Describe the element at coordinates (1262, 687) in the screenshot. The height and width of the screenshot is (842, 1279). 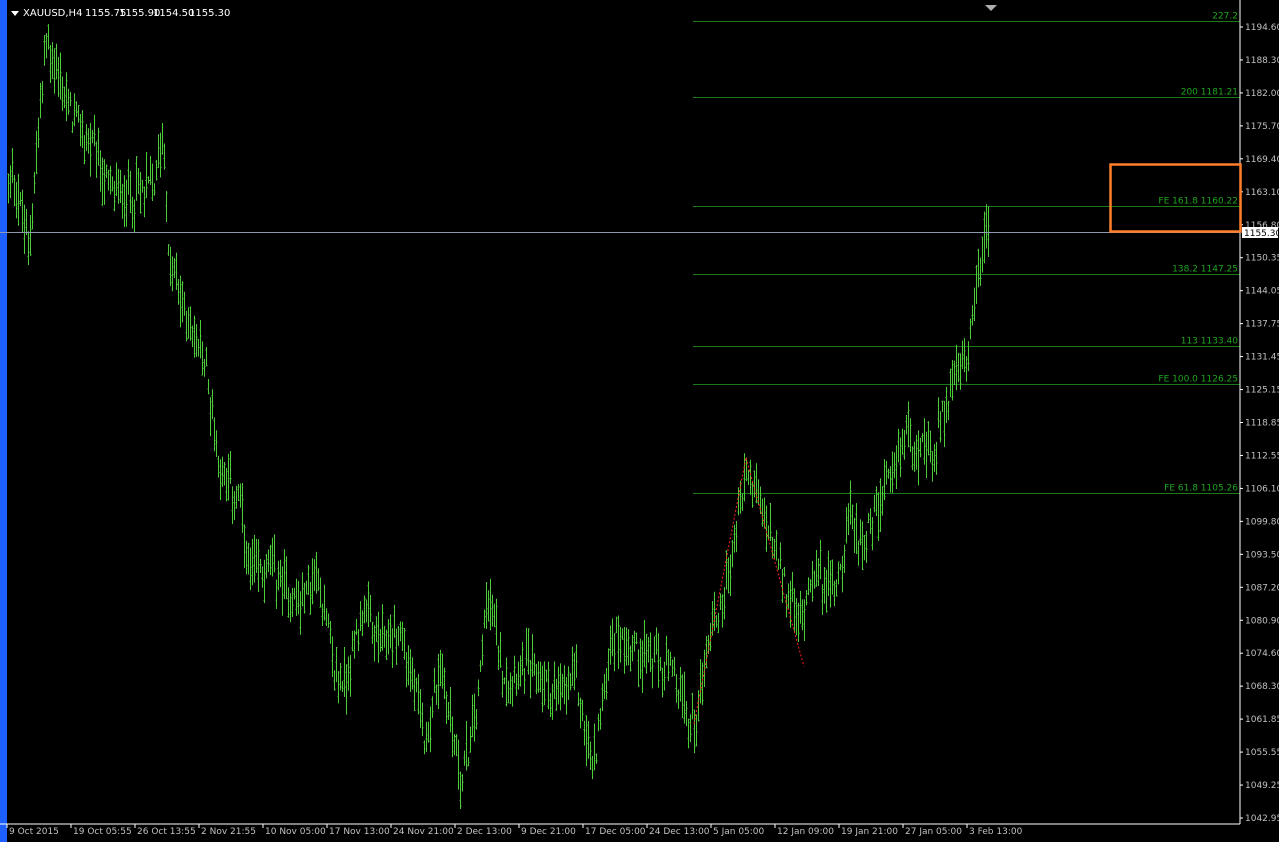
I see `price-tick-label: 1068.30` at that location.